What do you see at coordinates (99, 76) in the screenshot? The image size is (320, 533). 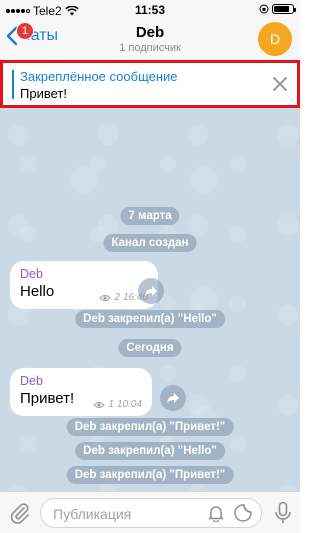 I see `pinned-title: Закреплённое сообщение` at bounding box center [99, 76].